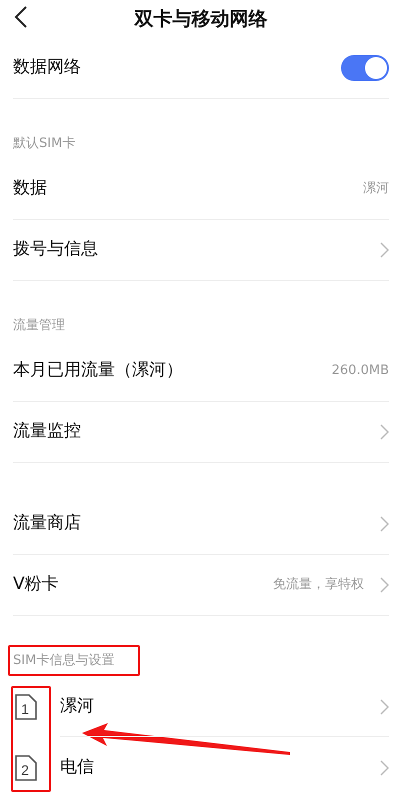 This screenshot has height=795, width=402. Describe the element at coordinates (201, 585) in the screenshot. I see `settings-row: V粉卡 免流量，享特权` at that location.